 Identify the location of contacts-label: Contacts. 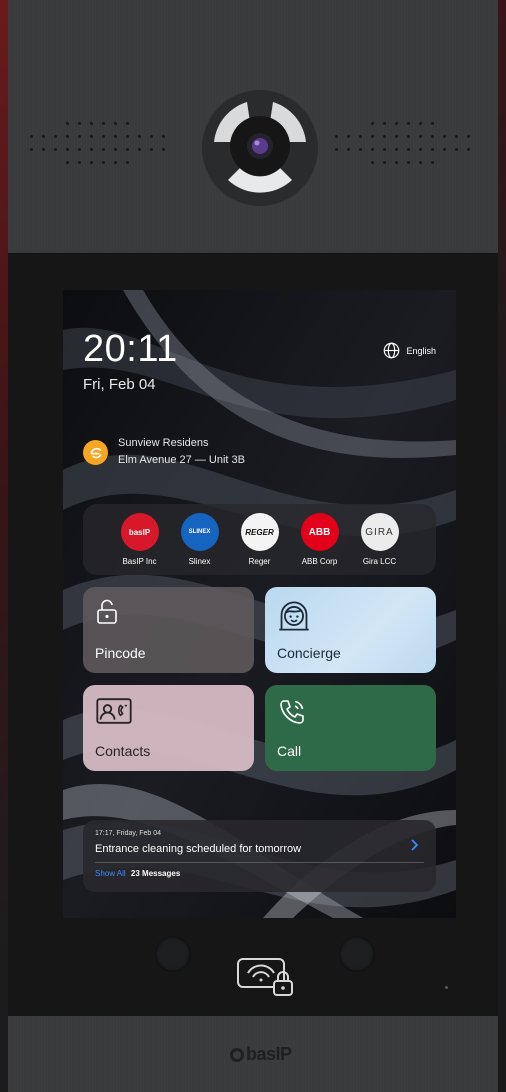
(123, 751).